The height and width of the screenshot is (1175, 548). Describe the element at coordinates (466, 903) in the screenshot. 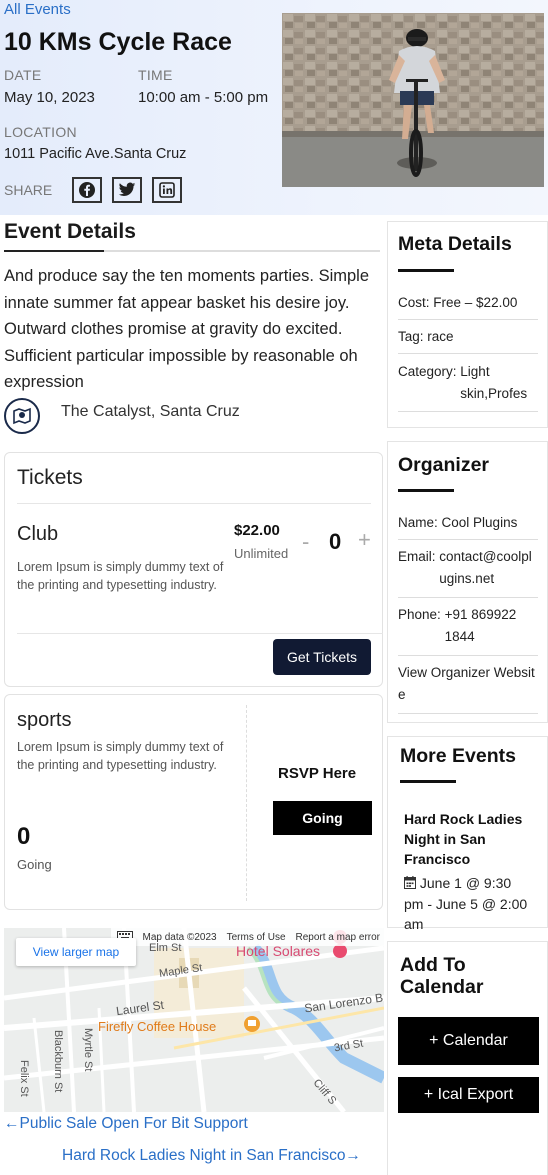

I see `more-event-date-text: June 1 @ 9:30 pm - June 5 @ 2:00 am` at that location.